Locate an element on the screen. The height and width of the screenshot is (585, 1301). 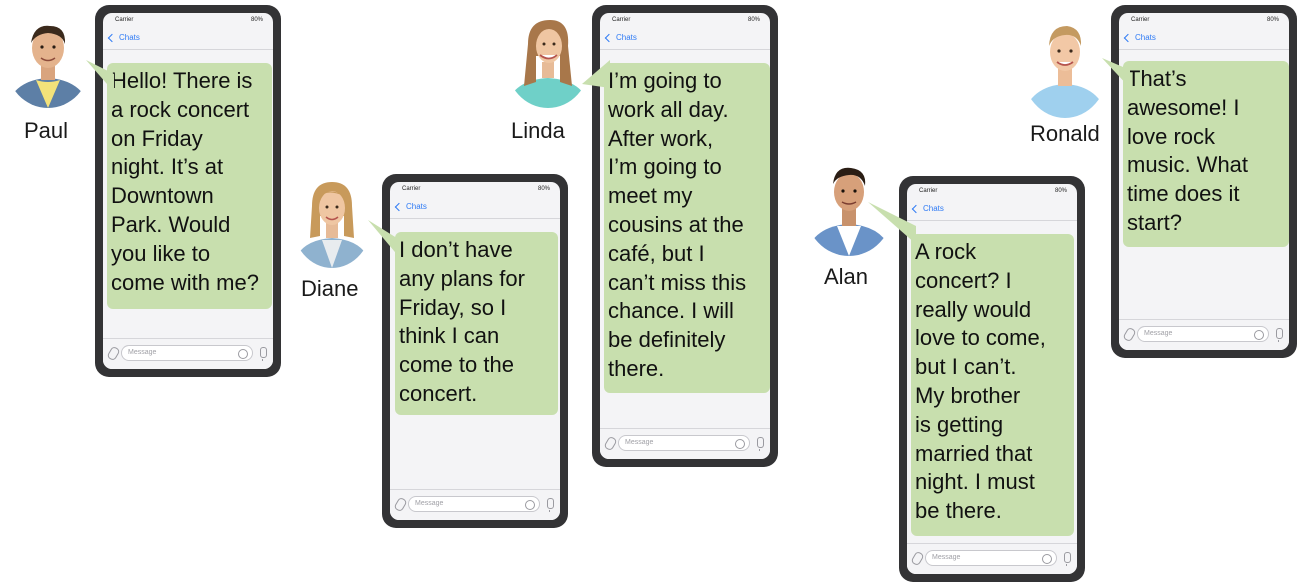
message-line: any plans for is located at coordinates (462, 278).